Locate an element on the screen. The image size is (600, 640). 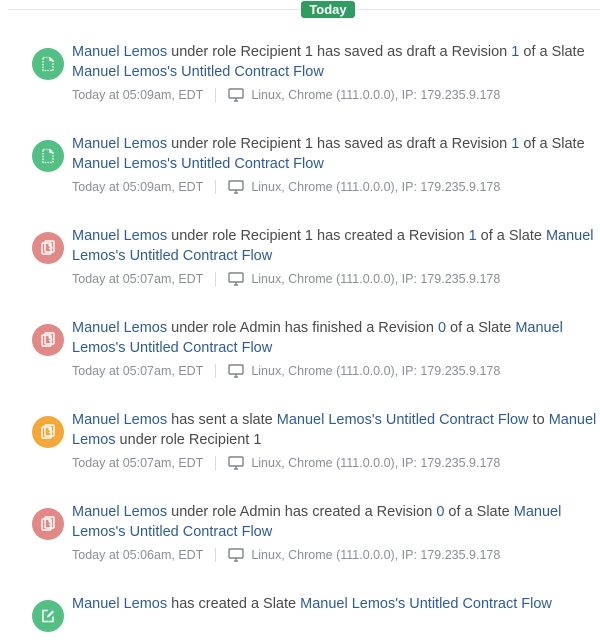
edit-document-icon is located at coordinates (48, 616).